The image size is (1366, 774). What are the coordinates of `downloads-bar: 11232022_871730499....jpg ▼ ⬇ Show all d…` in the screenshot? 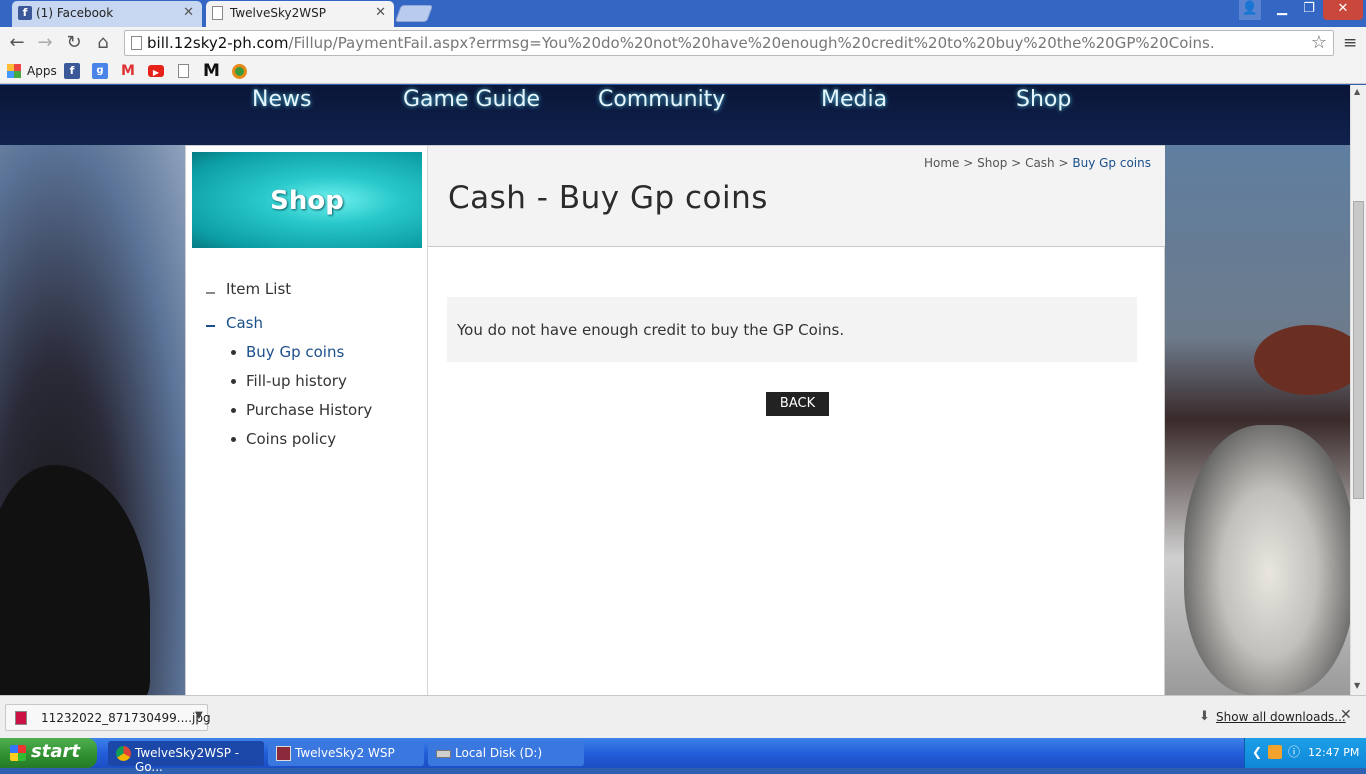 It's located at (683, 716).